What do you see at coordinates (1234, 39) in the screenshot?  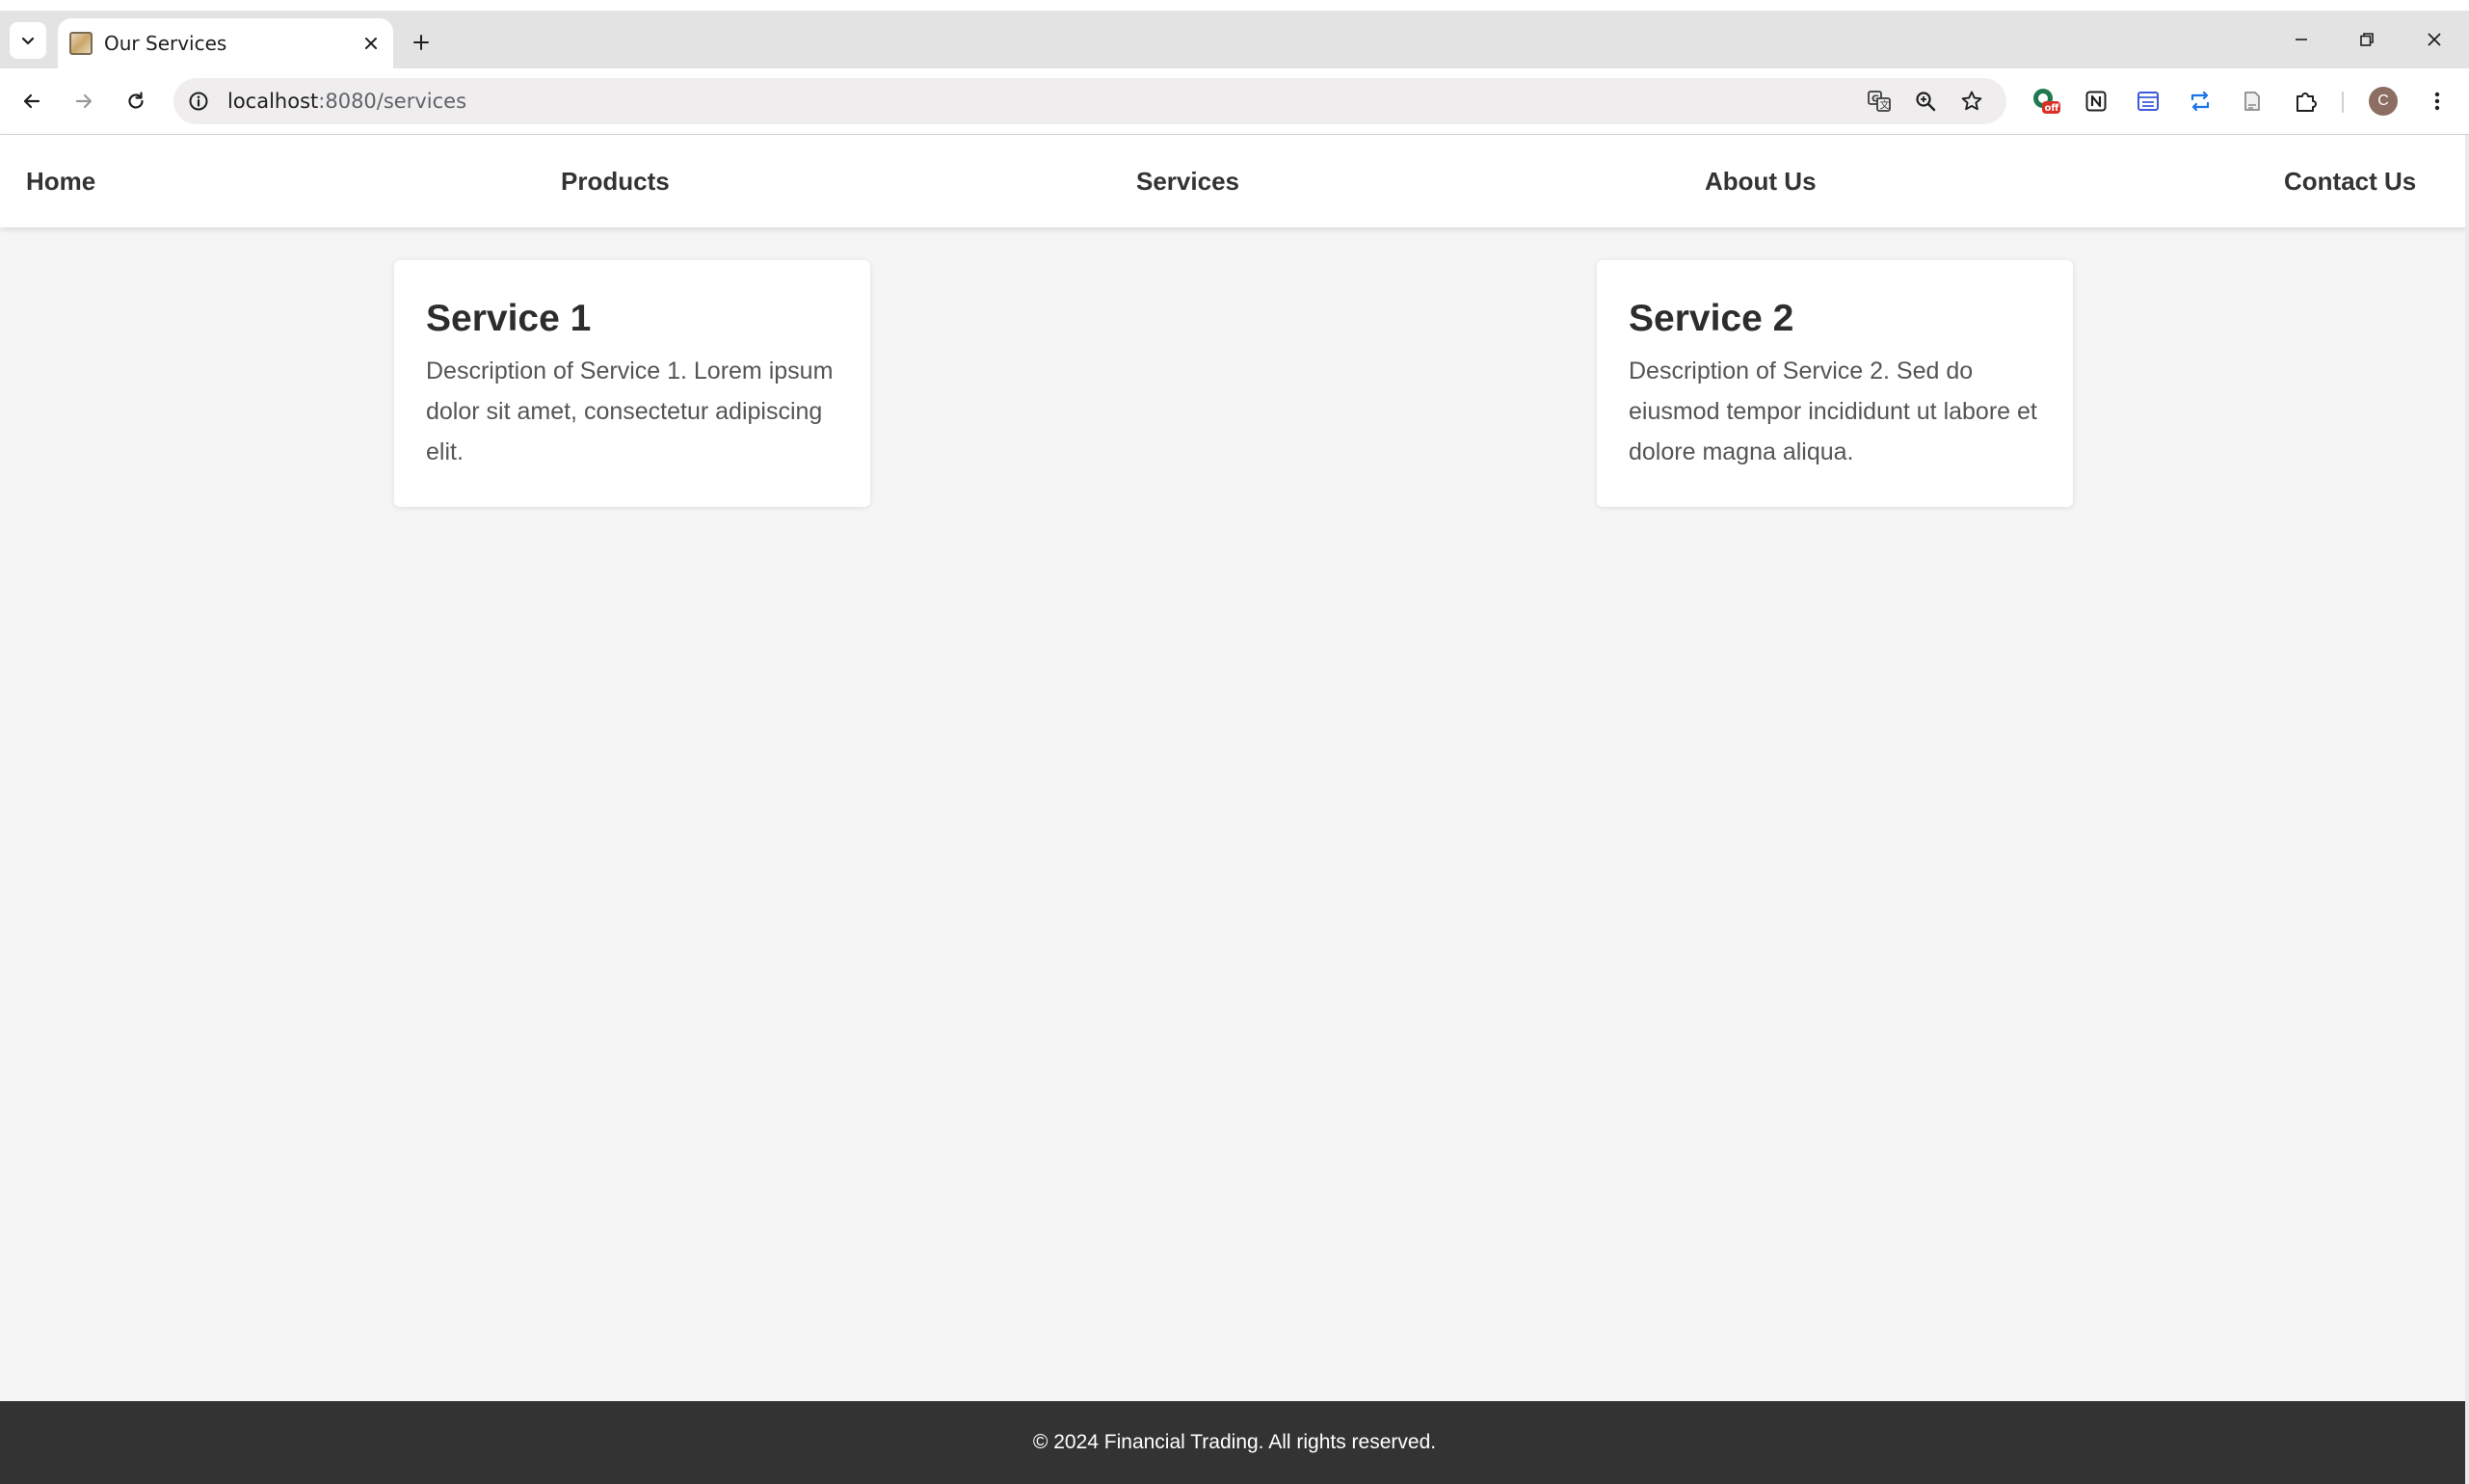 I see `tab-strip: Our Services` at bounding box center [1234, 39].